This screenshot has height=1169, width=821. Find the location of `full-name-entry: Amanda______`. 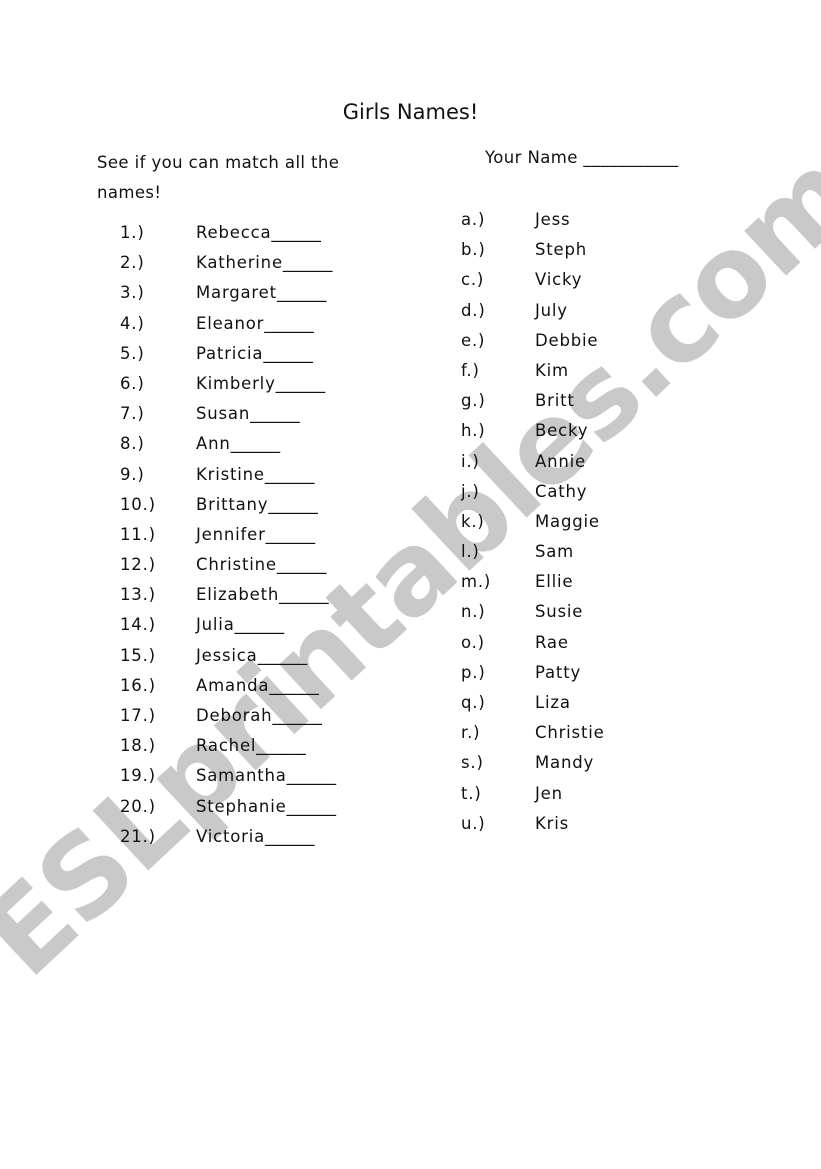

full-name-entry: Amanda______ is located at coordinates (257, 685).